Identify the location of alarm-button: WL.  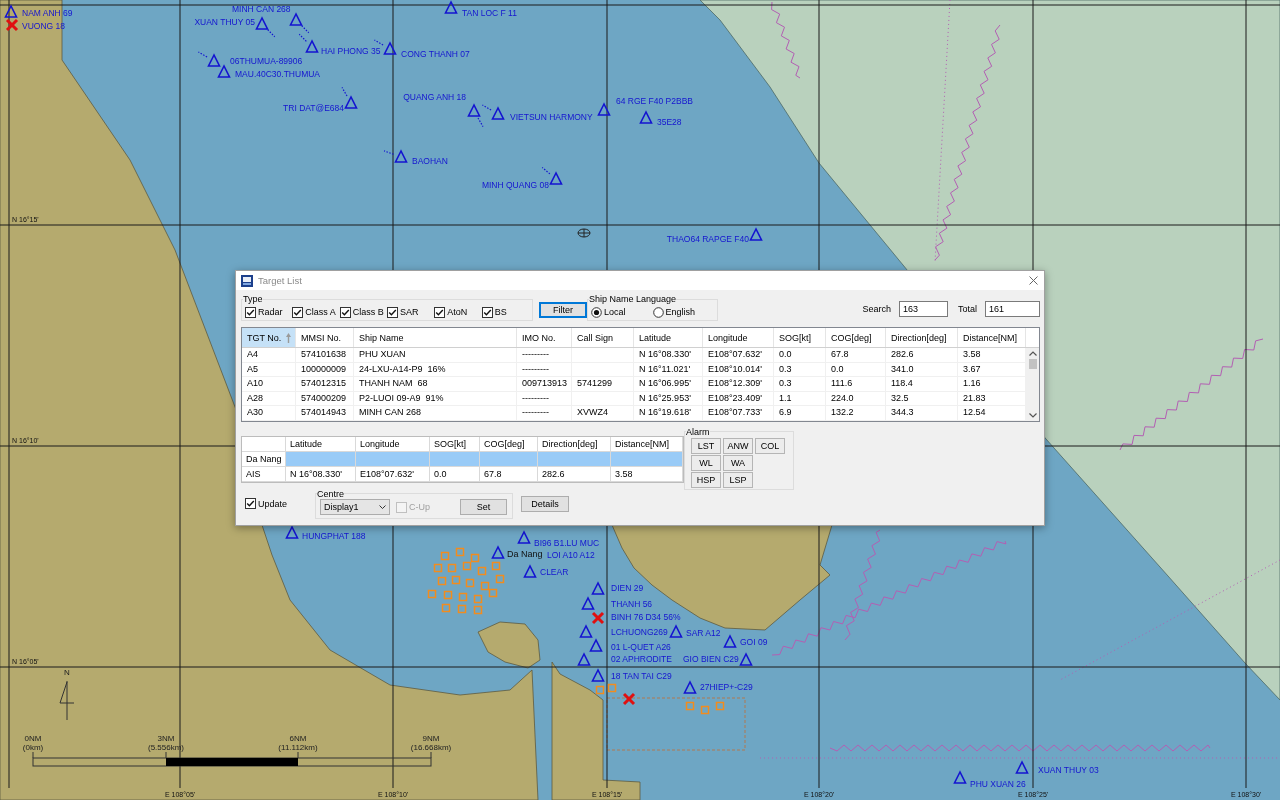
(706, 462).